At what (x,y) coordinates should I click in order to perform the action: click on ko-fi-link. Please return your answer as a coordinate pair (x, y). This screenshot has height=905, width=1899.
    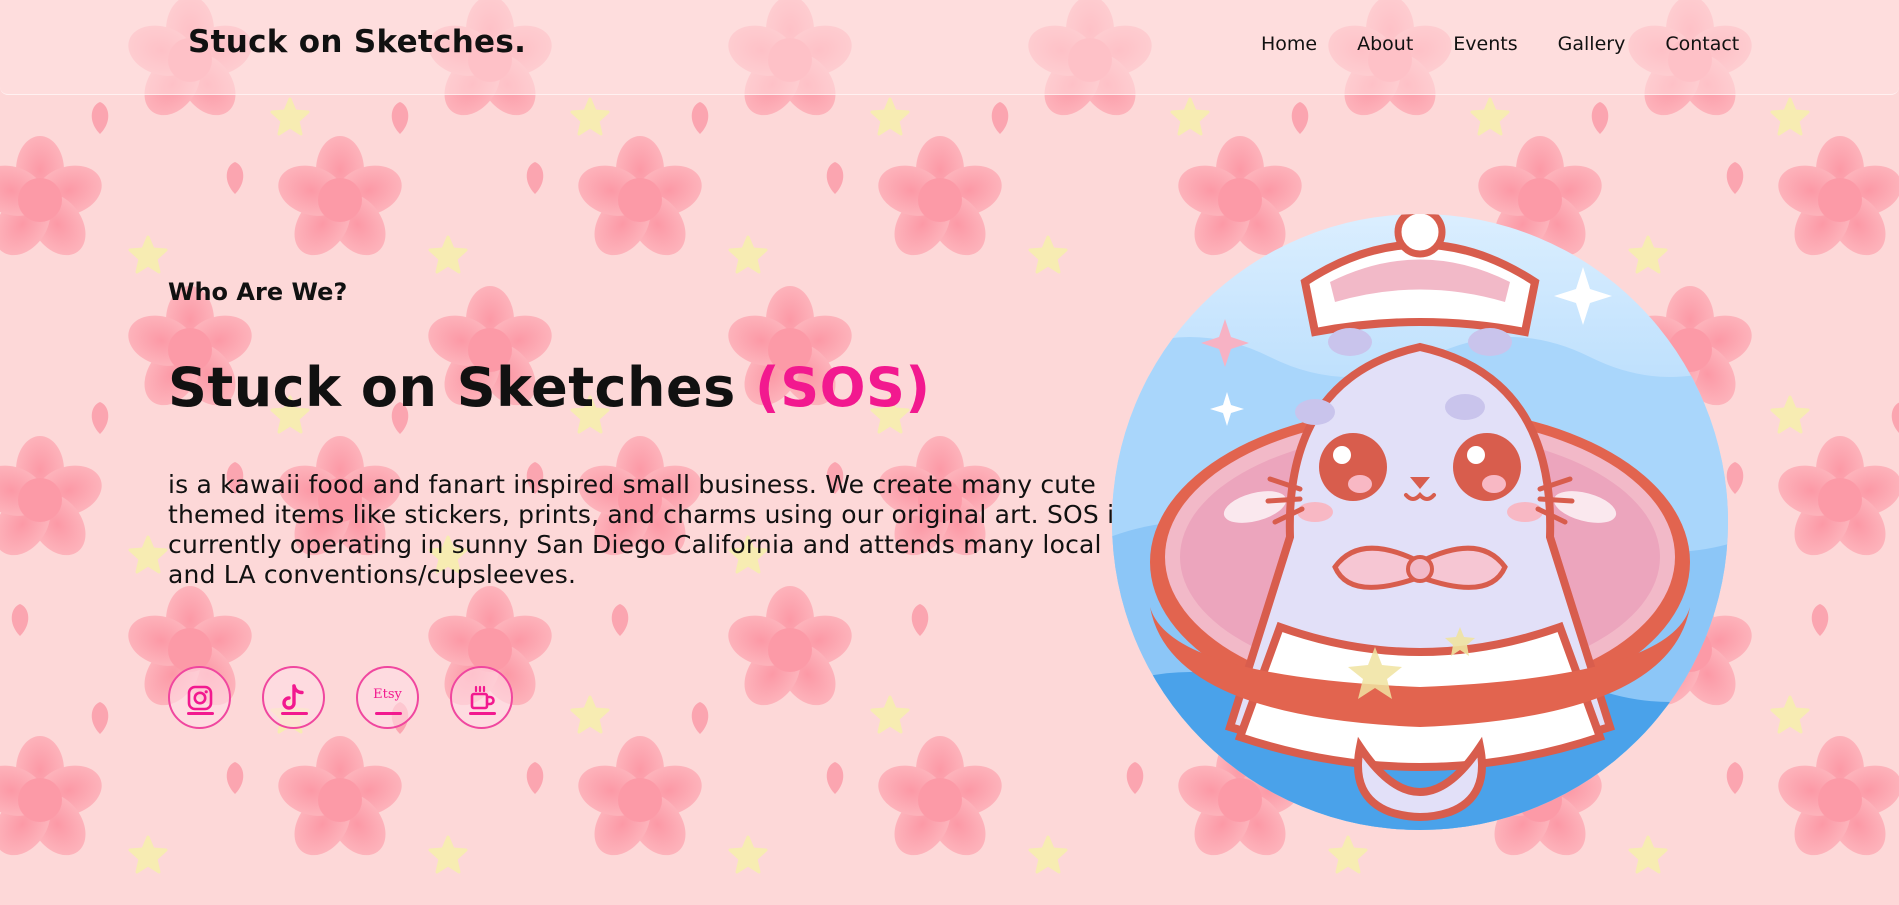
    Looking at the image, I should click on (481, 697).